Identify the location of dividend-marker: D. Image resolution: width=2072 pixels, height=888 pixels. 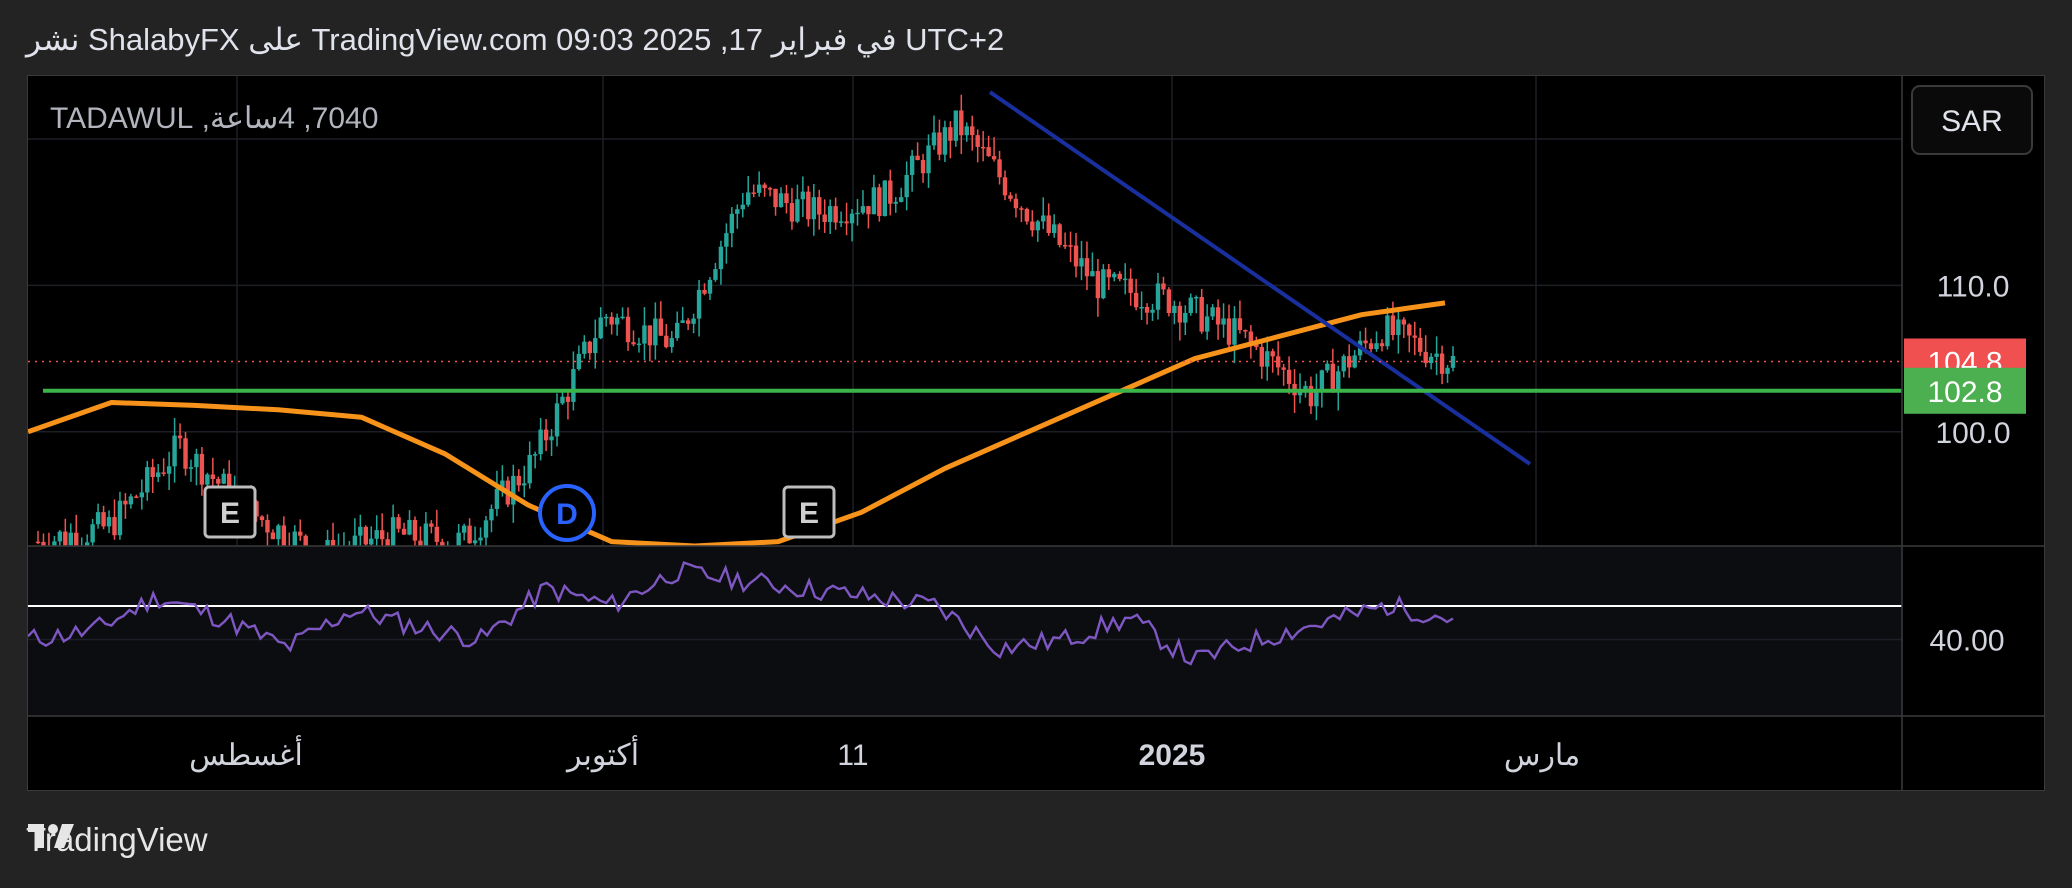
(567, 513).